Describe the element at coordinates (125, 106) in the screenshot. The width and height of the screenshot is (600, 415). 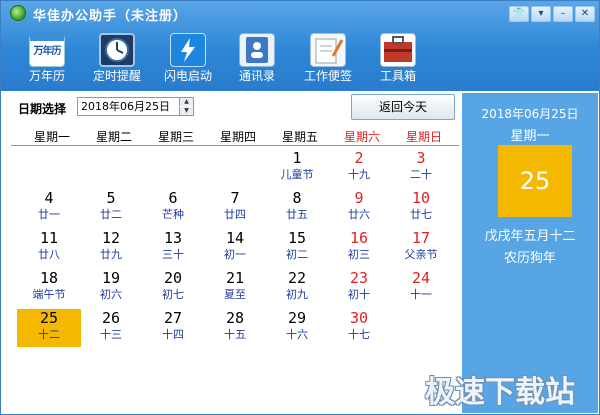
I see `date-picker-value: 2018年06月25日` at that location.